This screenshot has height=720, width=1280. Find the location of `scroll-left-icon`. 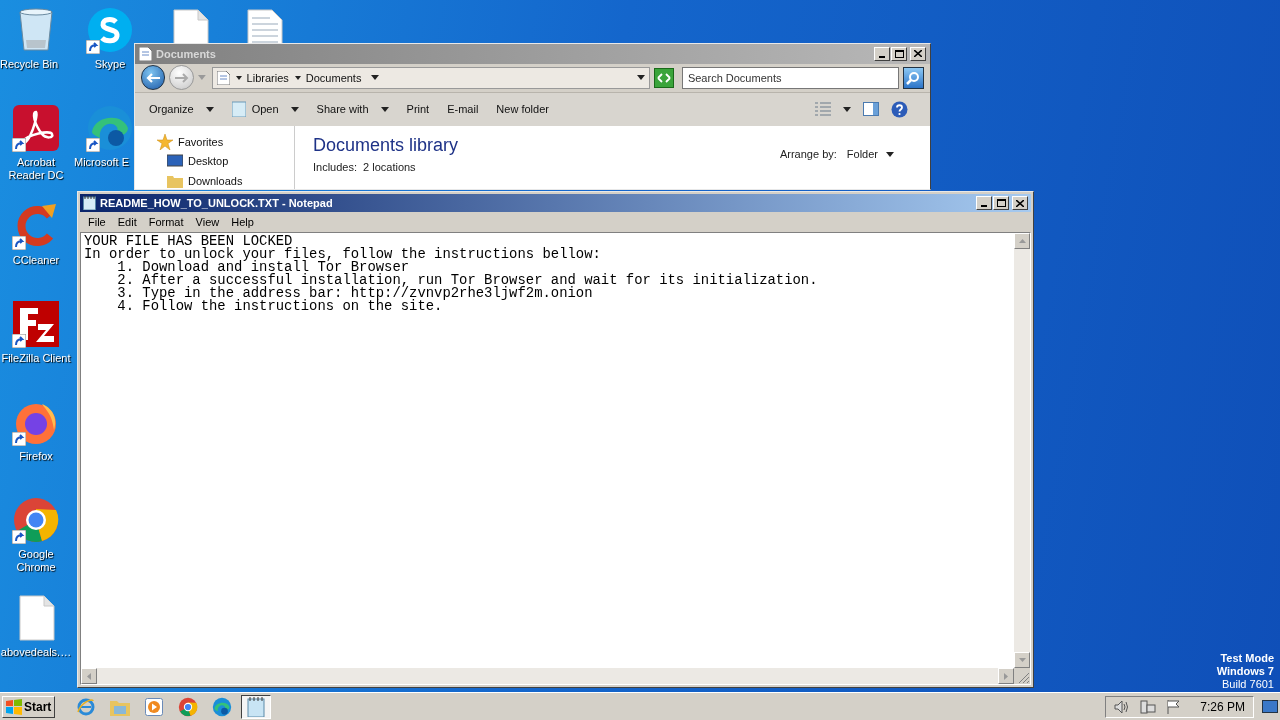

scroll-left-icon is located at coordinates (89, 676).